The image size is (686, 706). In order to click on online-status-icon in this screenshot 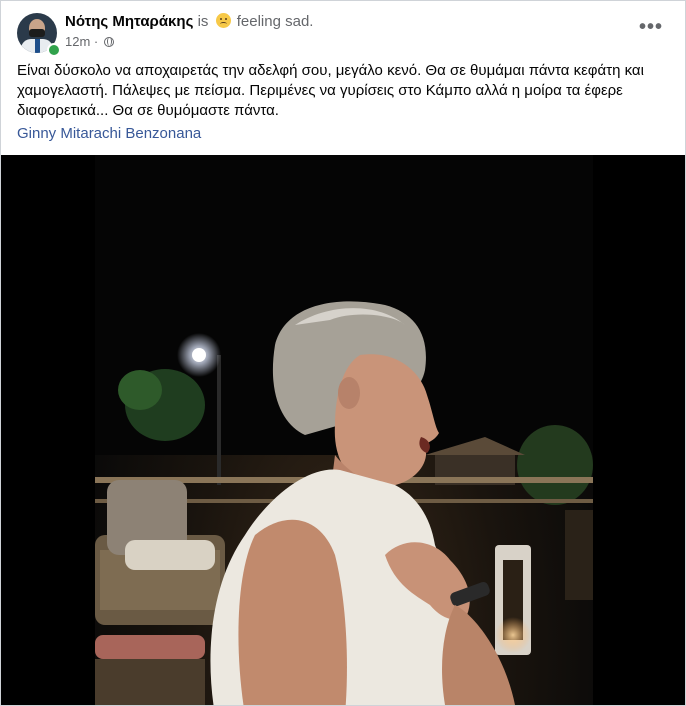, I will do `click(54, 50)`.